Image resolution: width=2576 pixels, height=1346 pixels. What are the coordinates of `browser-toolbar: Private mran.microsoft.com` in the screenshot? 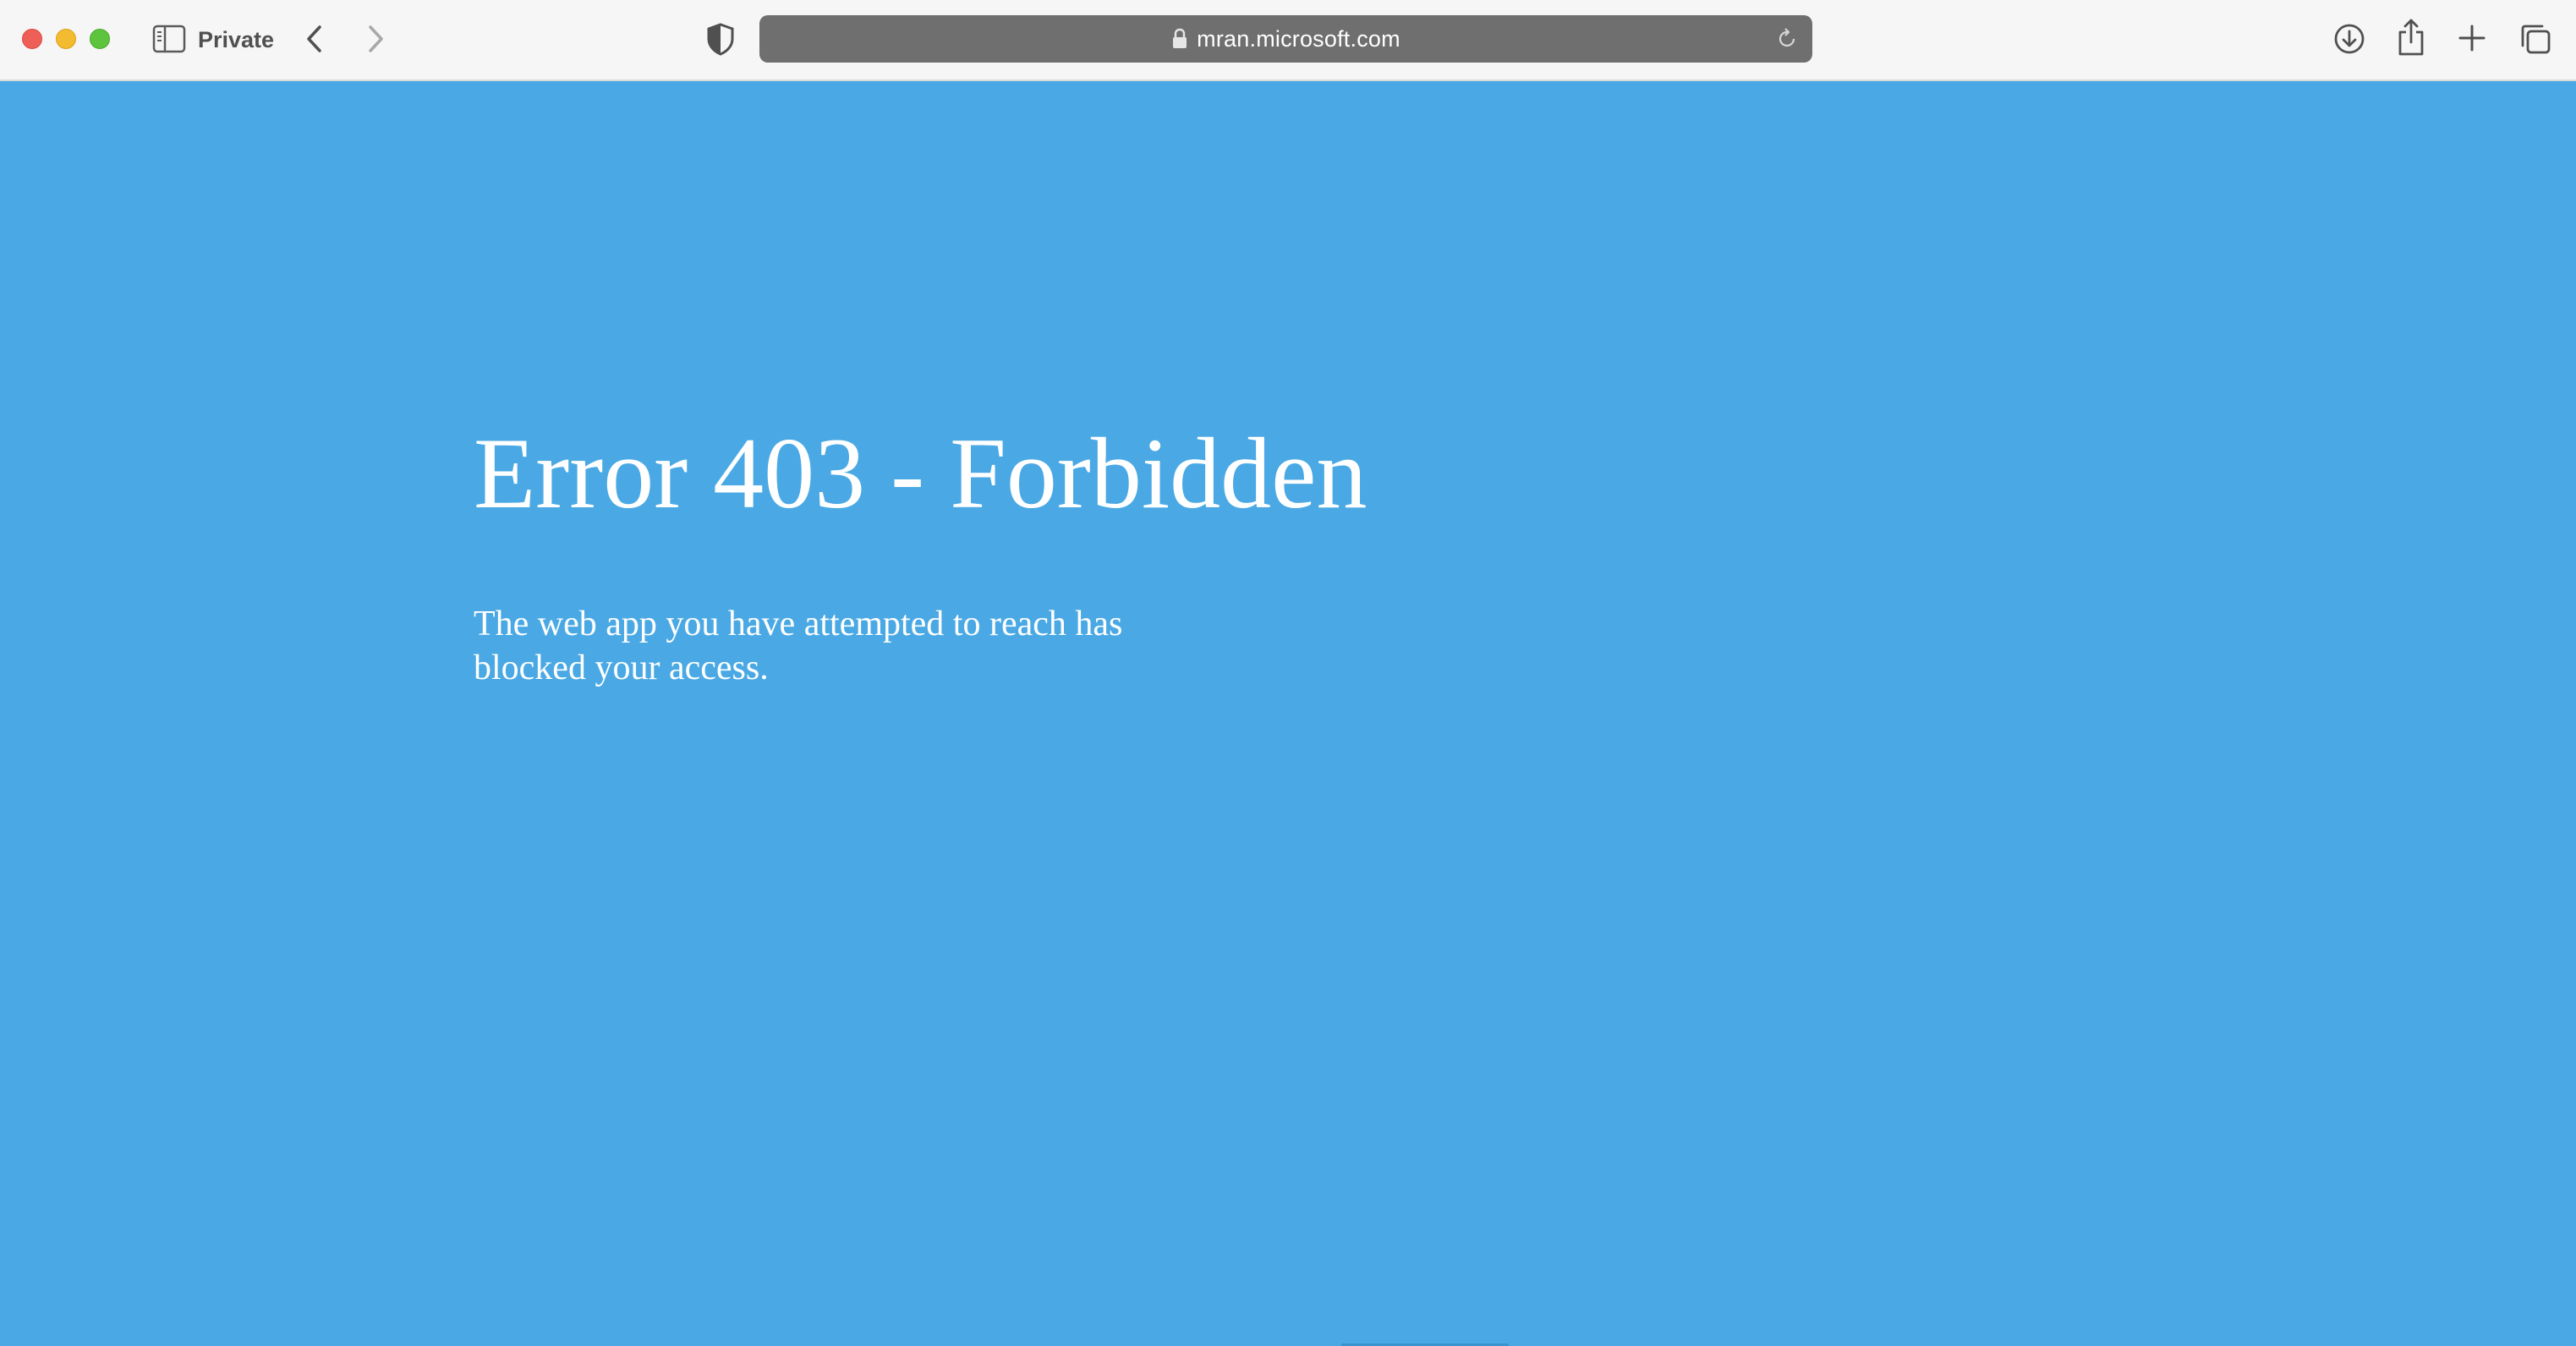 It's located at (1288, 40).